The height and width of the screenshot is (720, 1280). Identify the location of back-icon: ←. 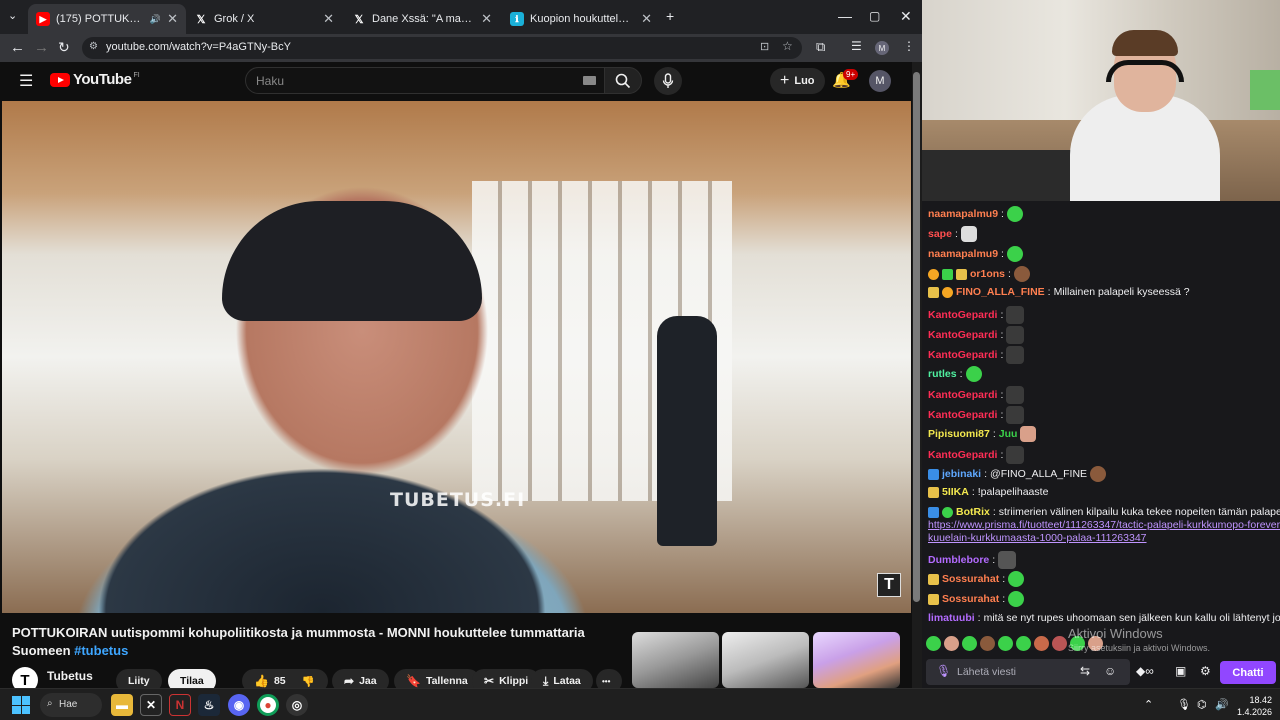
(17, 47).